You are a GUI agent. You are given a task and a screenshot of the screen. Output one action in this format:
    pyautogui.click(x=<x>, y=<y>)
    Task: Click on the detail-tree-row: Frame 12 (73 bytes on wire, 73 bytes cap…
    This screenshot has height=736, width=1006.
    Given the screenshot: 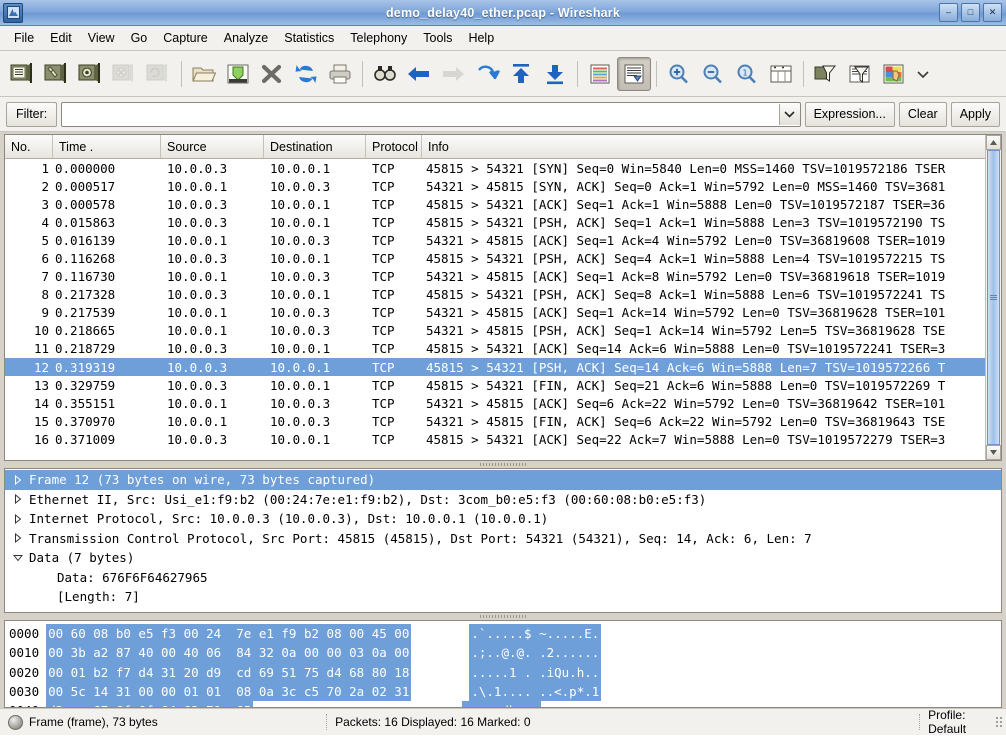 What is the action you would take?
    pyautogui.click(x=503, y=480)
    